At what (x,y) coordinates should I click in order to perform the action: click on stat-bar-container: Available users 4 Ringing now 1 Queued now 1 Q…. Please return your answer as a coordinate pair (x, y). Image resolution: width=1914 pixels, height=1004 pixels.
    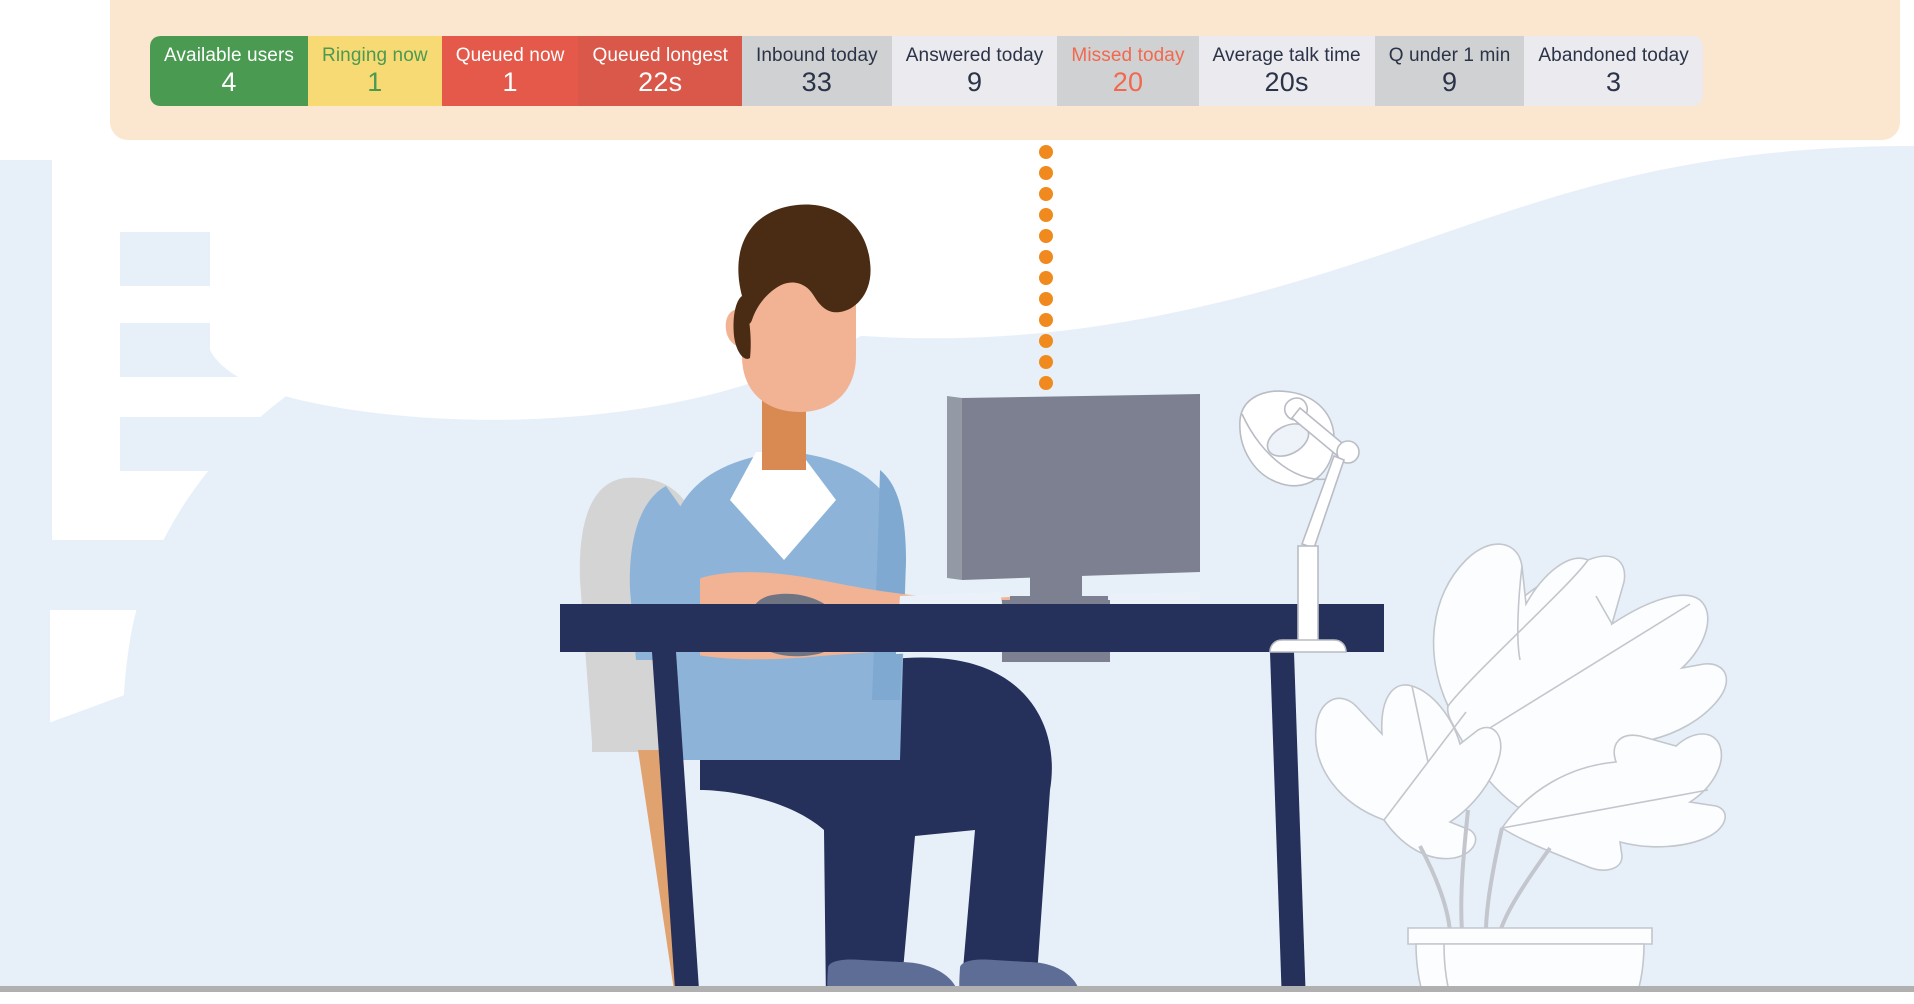
    Looking at the image, I should click on (1005, 70).